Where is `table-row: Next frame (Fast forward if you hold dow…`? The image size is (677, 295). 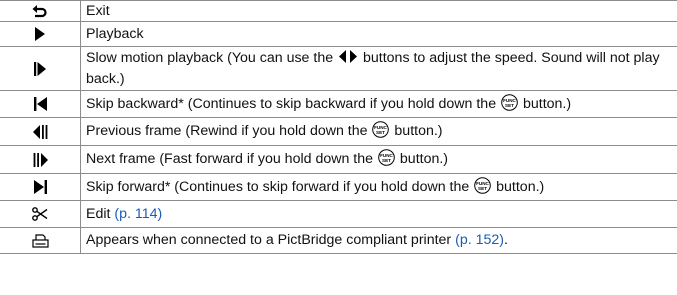 table-row: Next frame (Fast forward if you hold dow… is located at coordinates (338, 160).